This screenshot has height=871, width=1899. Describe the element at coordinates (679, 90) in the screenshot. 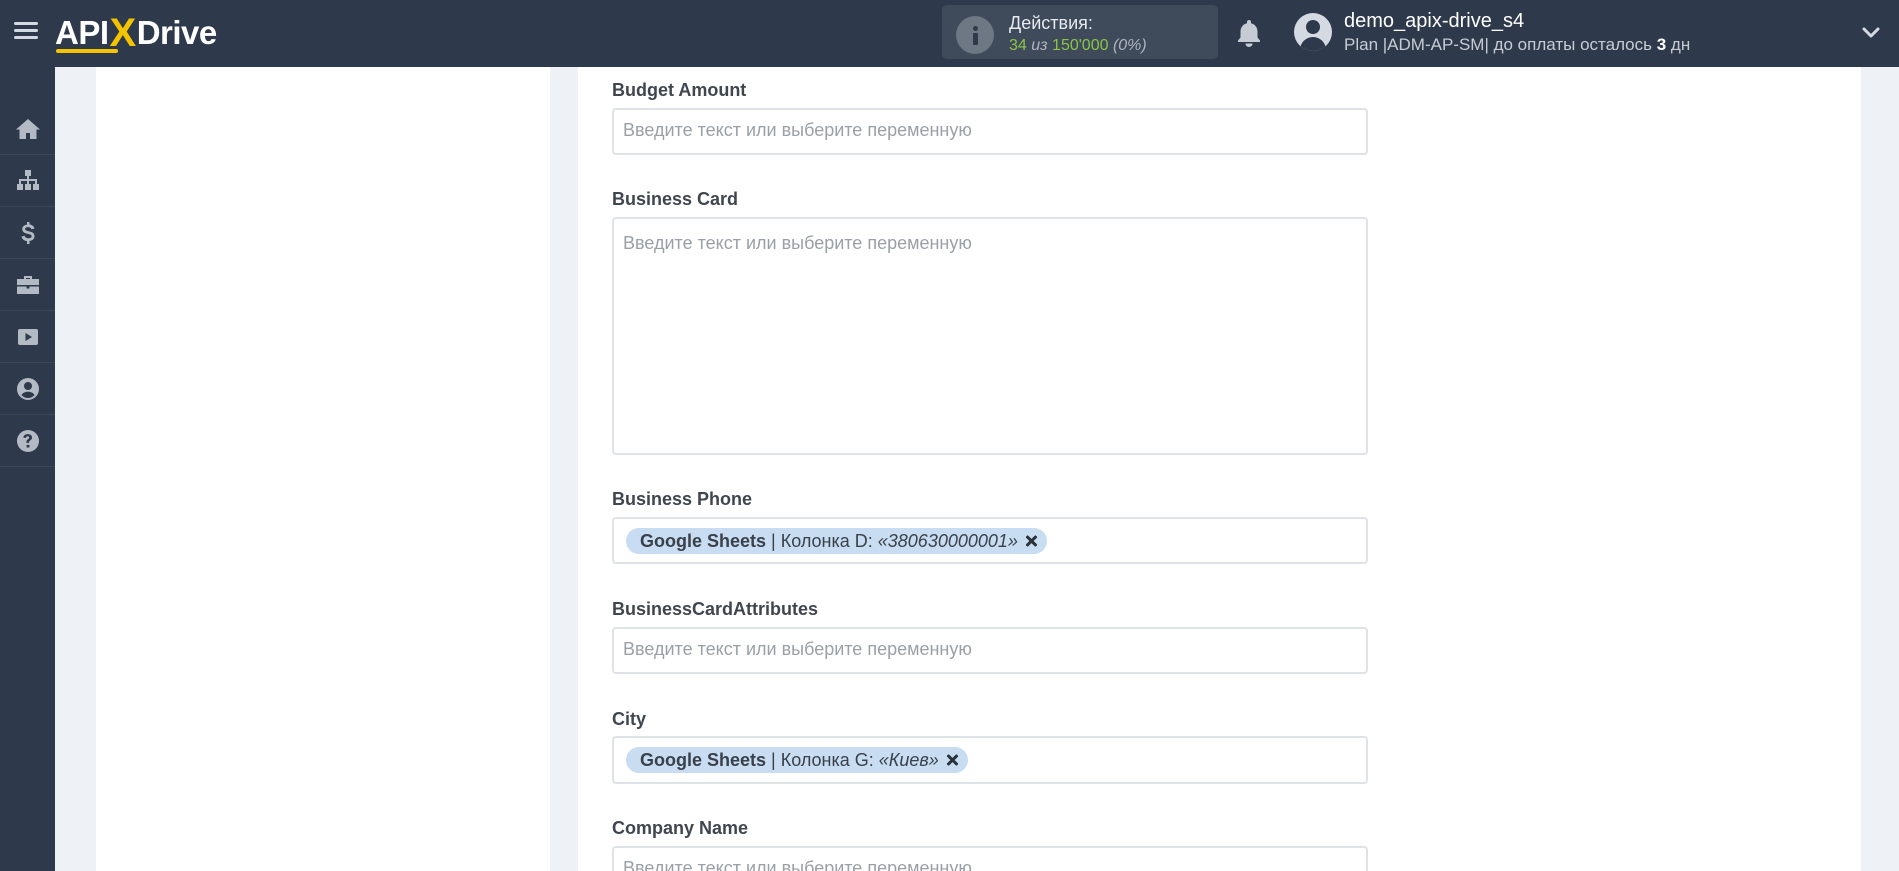

I see `budget-amount-label: Budget Amount` at that location.